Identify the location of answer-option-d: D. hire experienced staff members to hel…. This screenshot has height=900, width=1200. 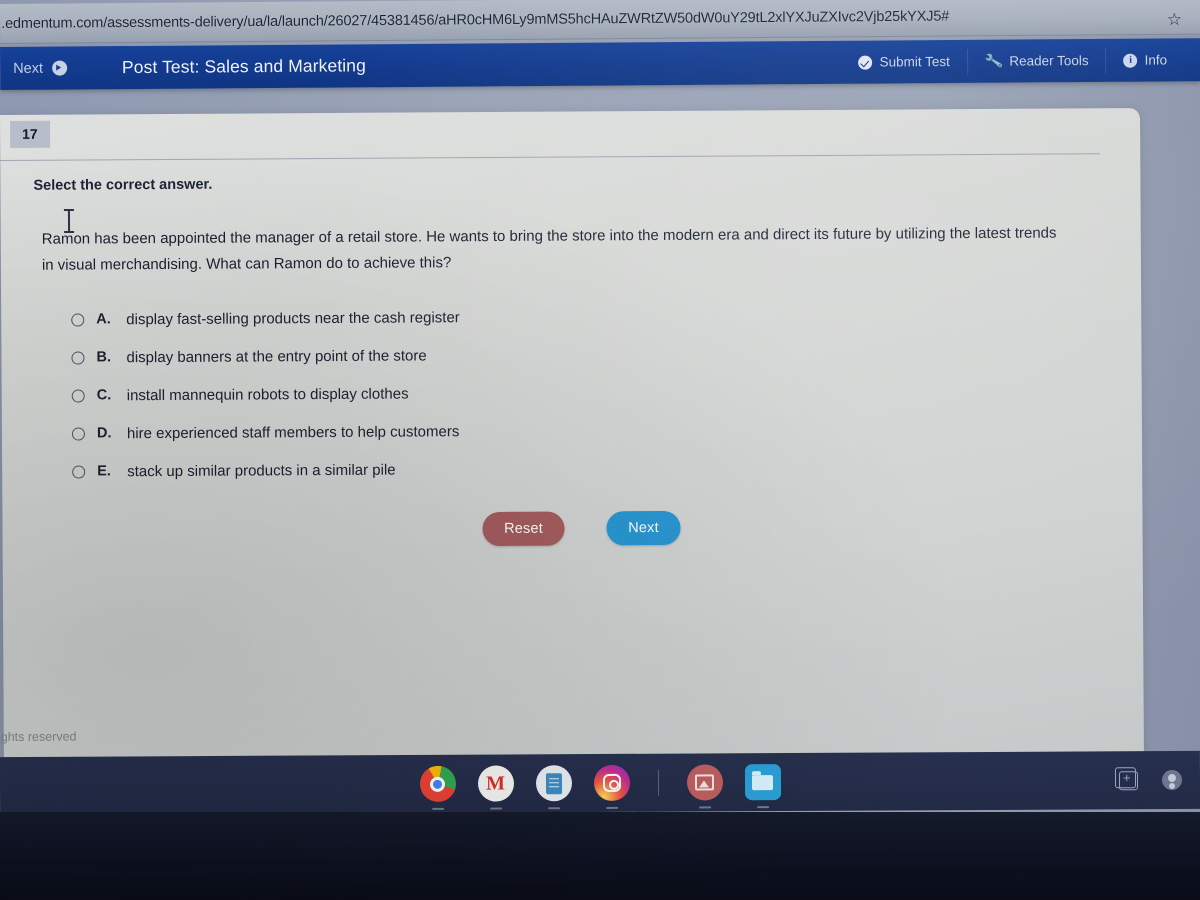
(521, 430).